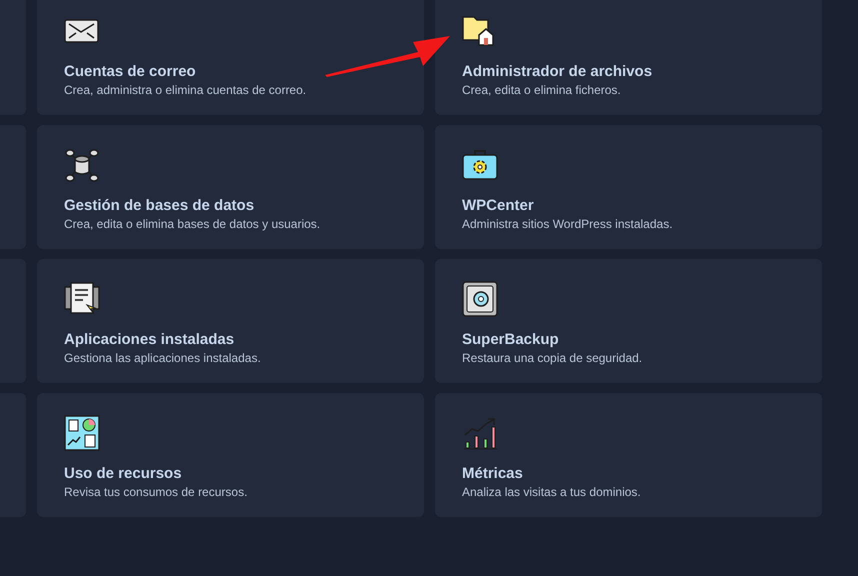 This screenshot has height=576, width=858. I want to click on card-title: Cuentas de correo, so click(130, 72).